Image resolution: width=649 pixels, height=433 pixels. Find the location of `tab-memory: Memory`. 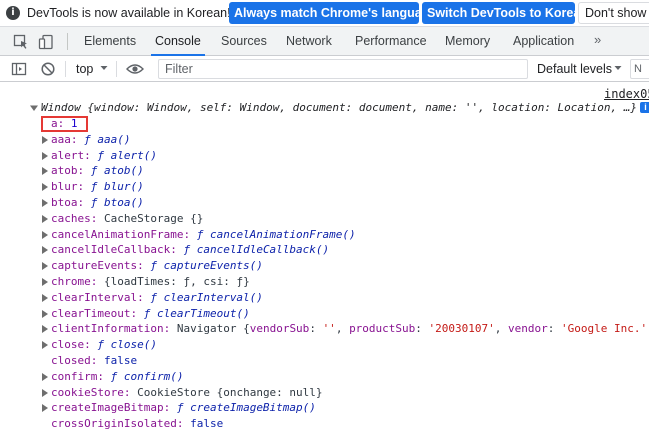

tab-memory: Memory is located at coordinates (467, 41).